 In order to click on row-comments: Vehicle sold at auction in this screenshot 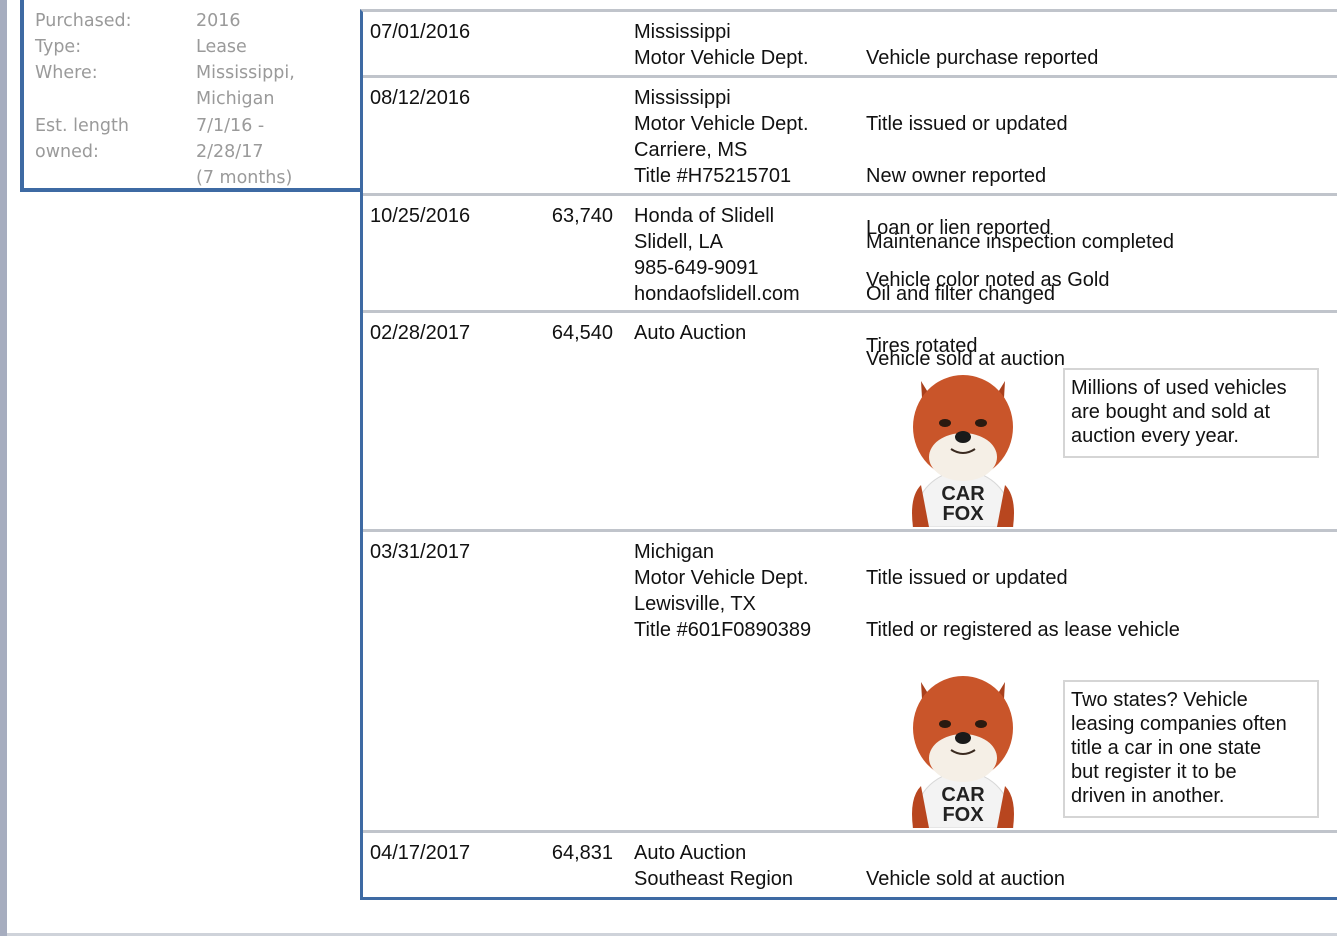, I will do `click(1101, 879)`.